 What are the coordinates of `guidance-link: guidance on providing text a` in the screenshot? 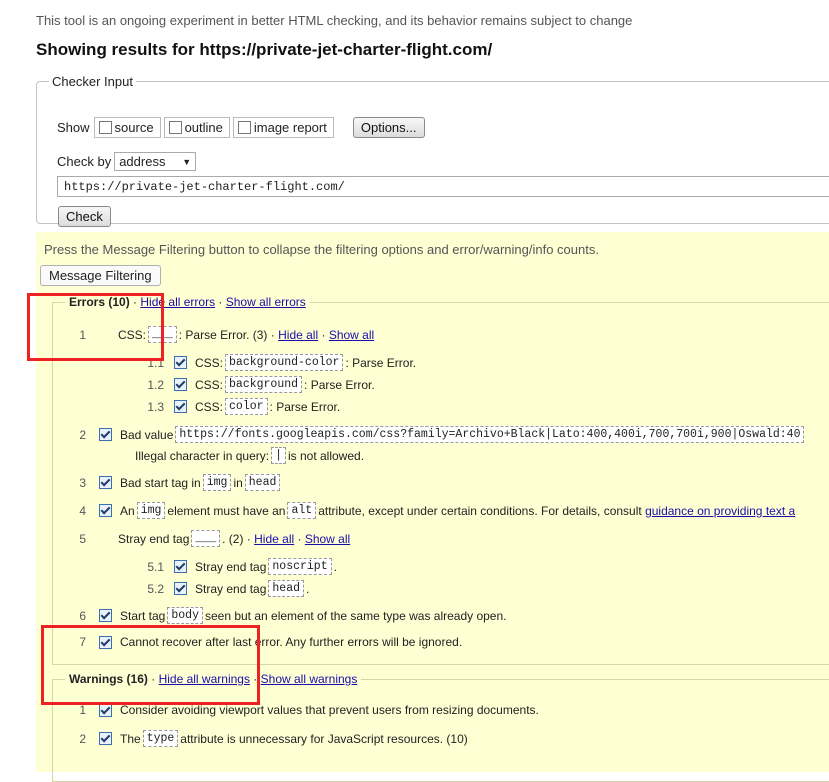 It's located at (720, 511).